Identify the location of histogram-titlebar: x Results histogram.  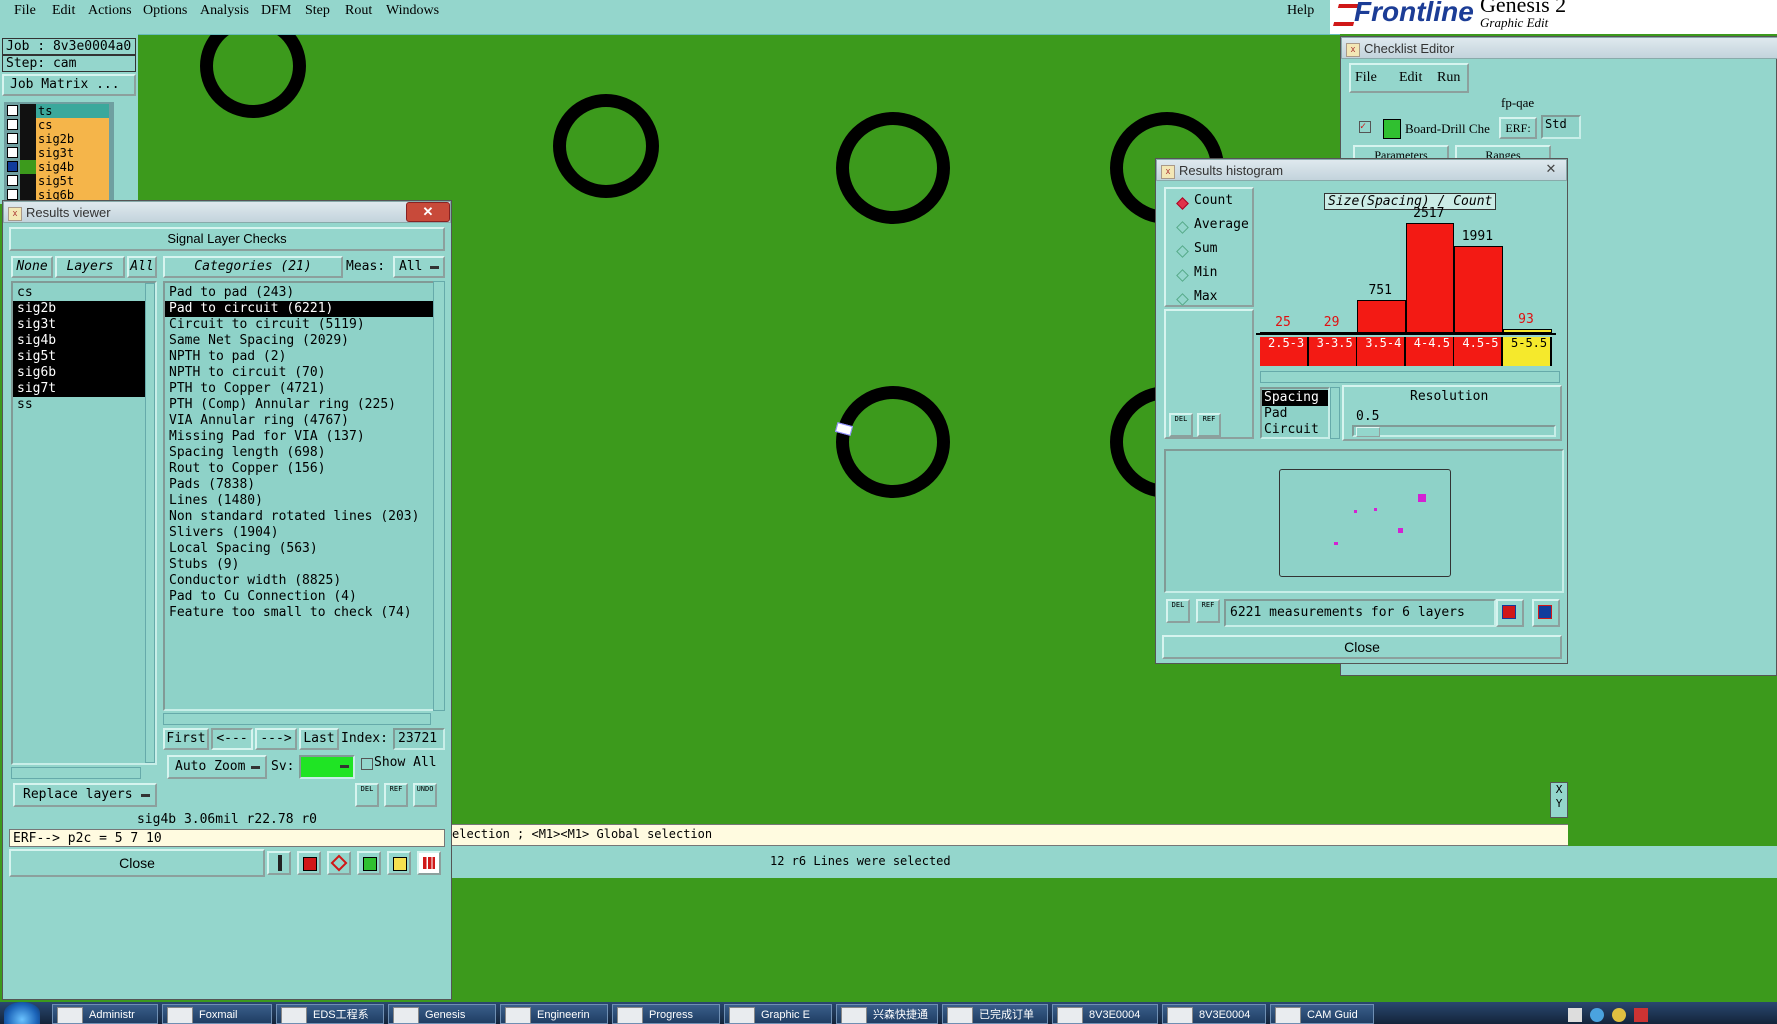
(1361, 170).